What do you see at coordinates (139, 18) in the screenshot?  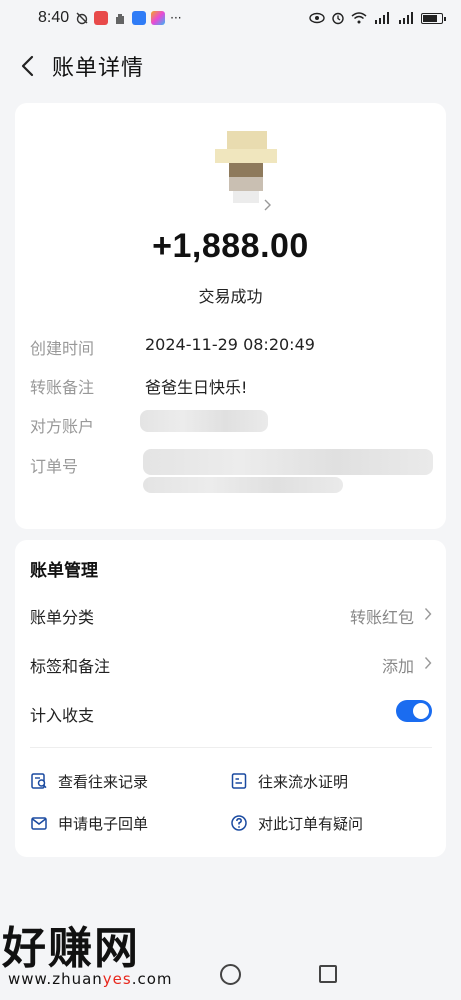 I see `app-blue-icon` at bounding box center [139, 18].